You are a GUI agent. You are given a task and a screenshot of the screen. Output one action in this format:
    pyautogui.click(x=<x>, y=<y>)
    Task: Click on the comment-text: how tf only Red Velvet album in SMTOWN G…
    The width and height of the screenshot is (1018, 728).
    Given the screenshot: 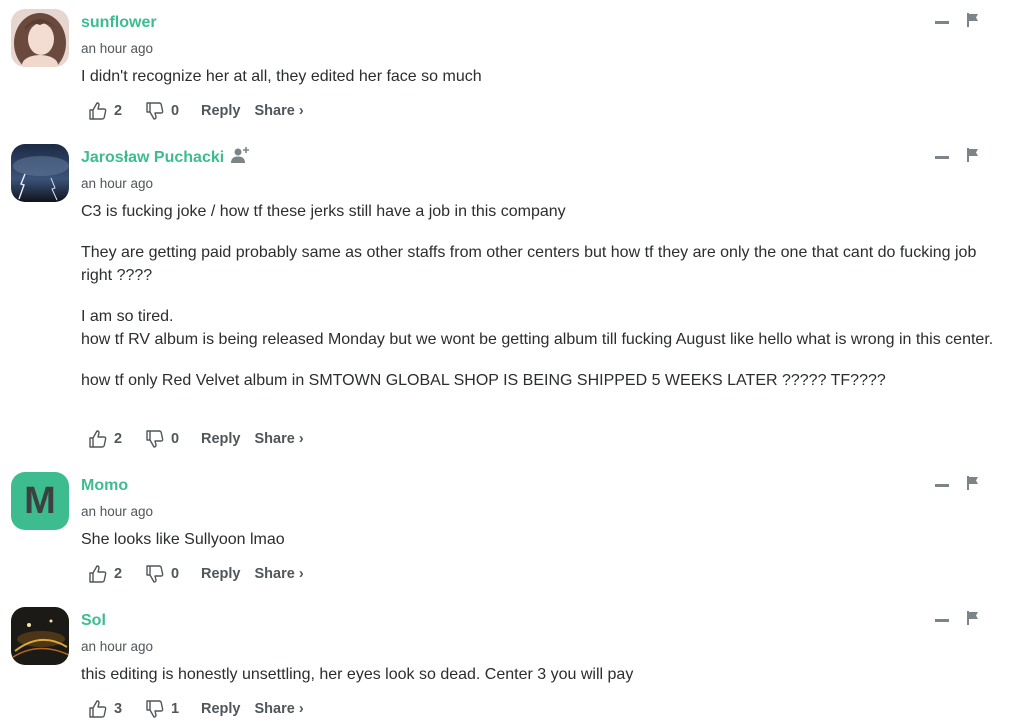 What is the action you would take?
    pyautogui.click(x=483, y=380)
    